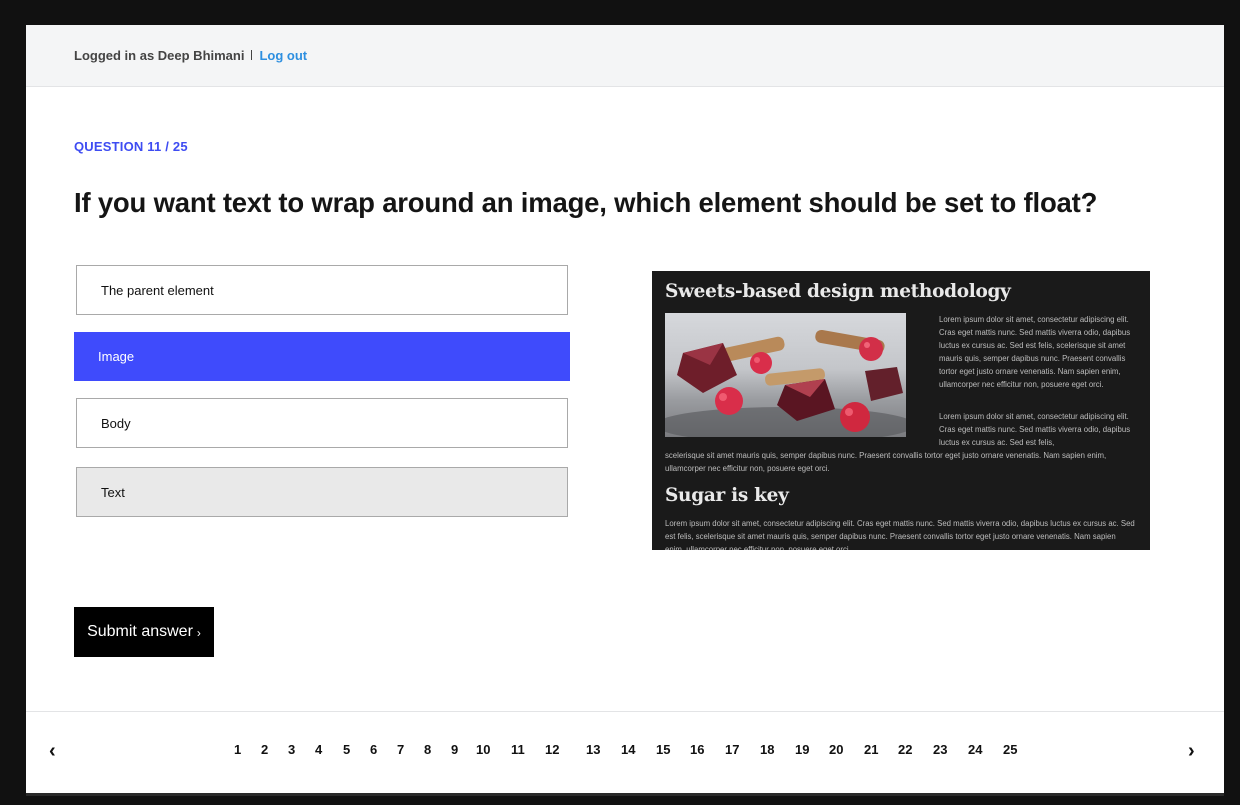 This screenshot has height=805, width=1240. What do you see at coordinates (400, 749) in the screenshot?
I see `page-number-7: 7` at bounding box center [400, 749].